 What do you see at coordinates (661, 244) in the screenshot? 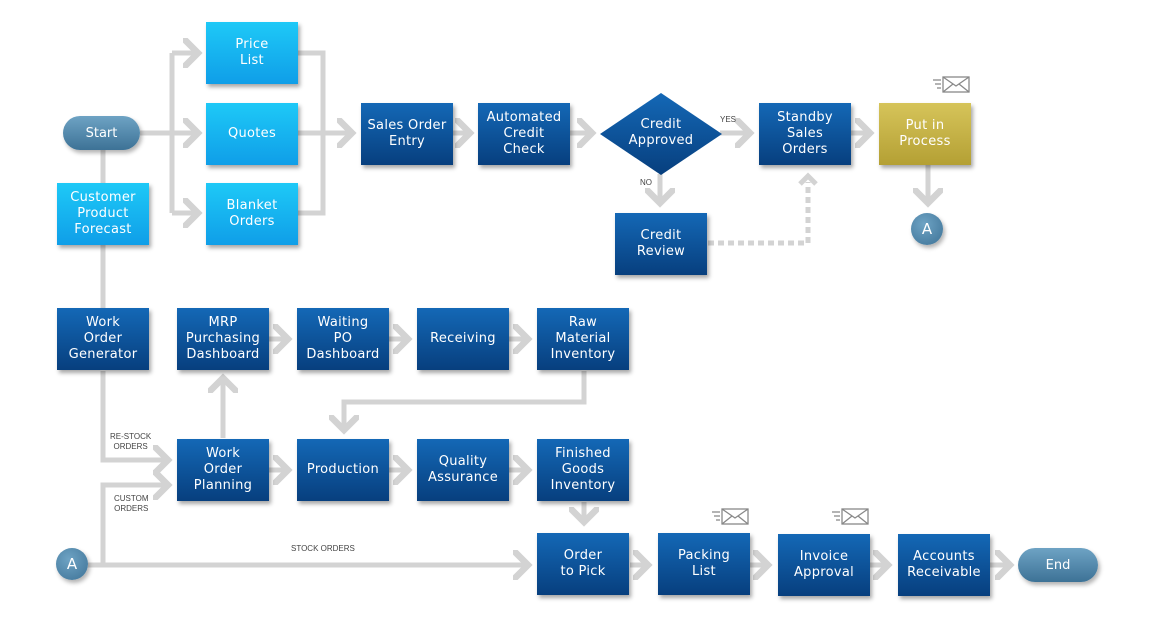
I see `credit-review-box: Credit Review` at bounding box center [661, 244].